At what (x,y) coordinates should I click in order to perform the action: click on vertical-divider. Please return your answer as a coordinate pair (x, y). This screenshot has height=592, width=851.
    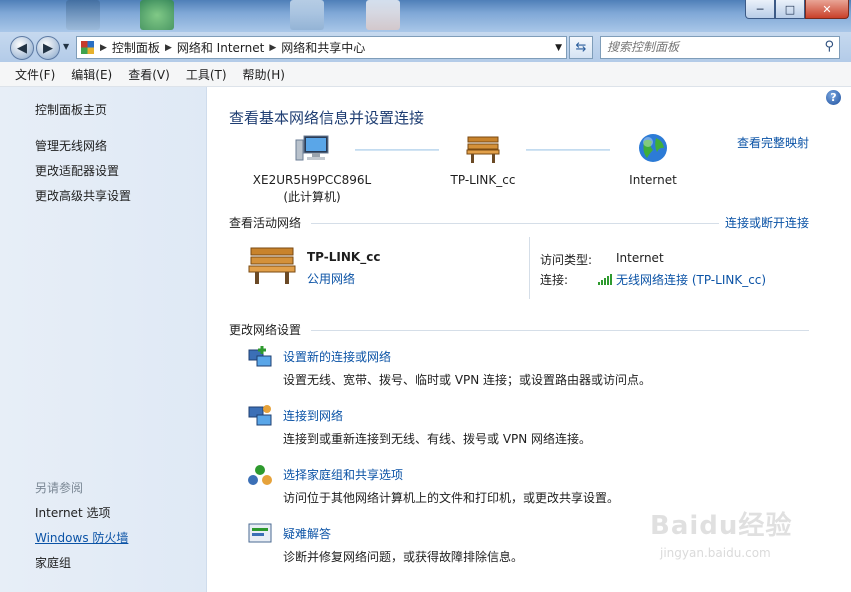
    Looking at the image, I should click on (529, 268).